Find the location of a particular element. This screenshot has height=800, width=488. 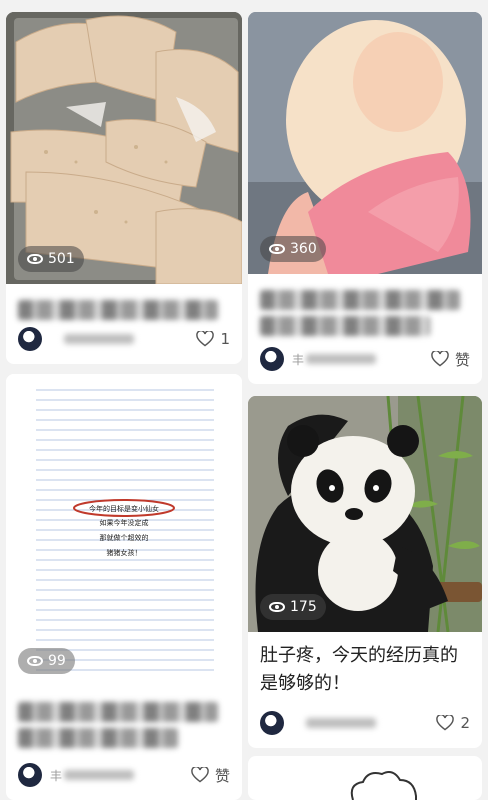

view-count-badge: 175 is located at coordinates (293, 607).